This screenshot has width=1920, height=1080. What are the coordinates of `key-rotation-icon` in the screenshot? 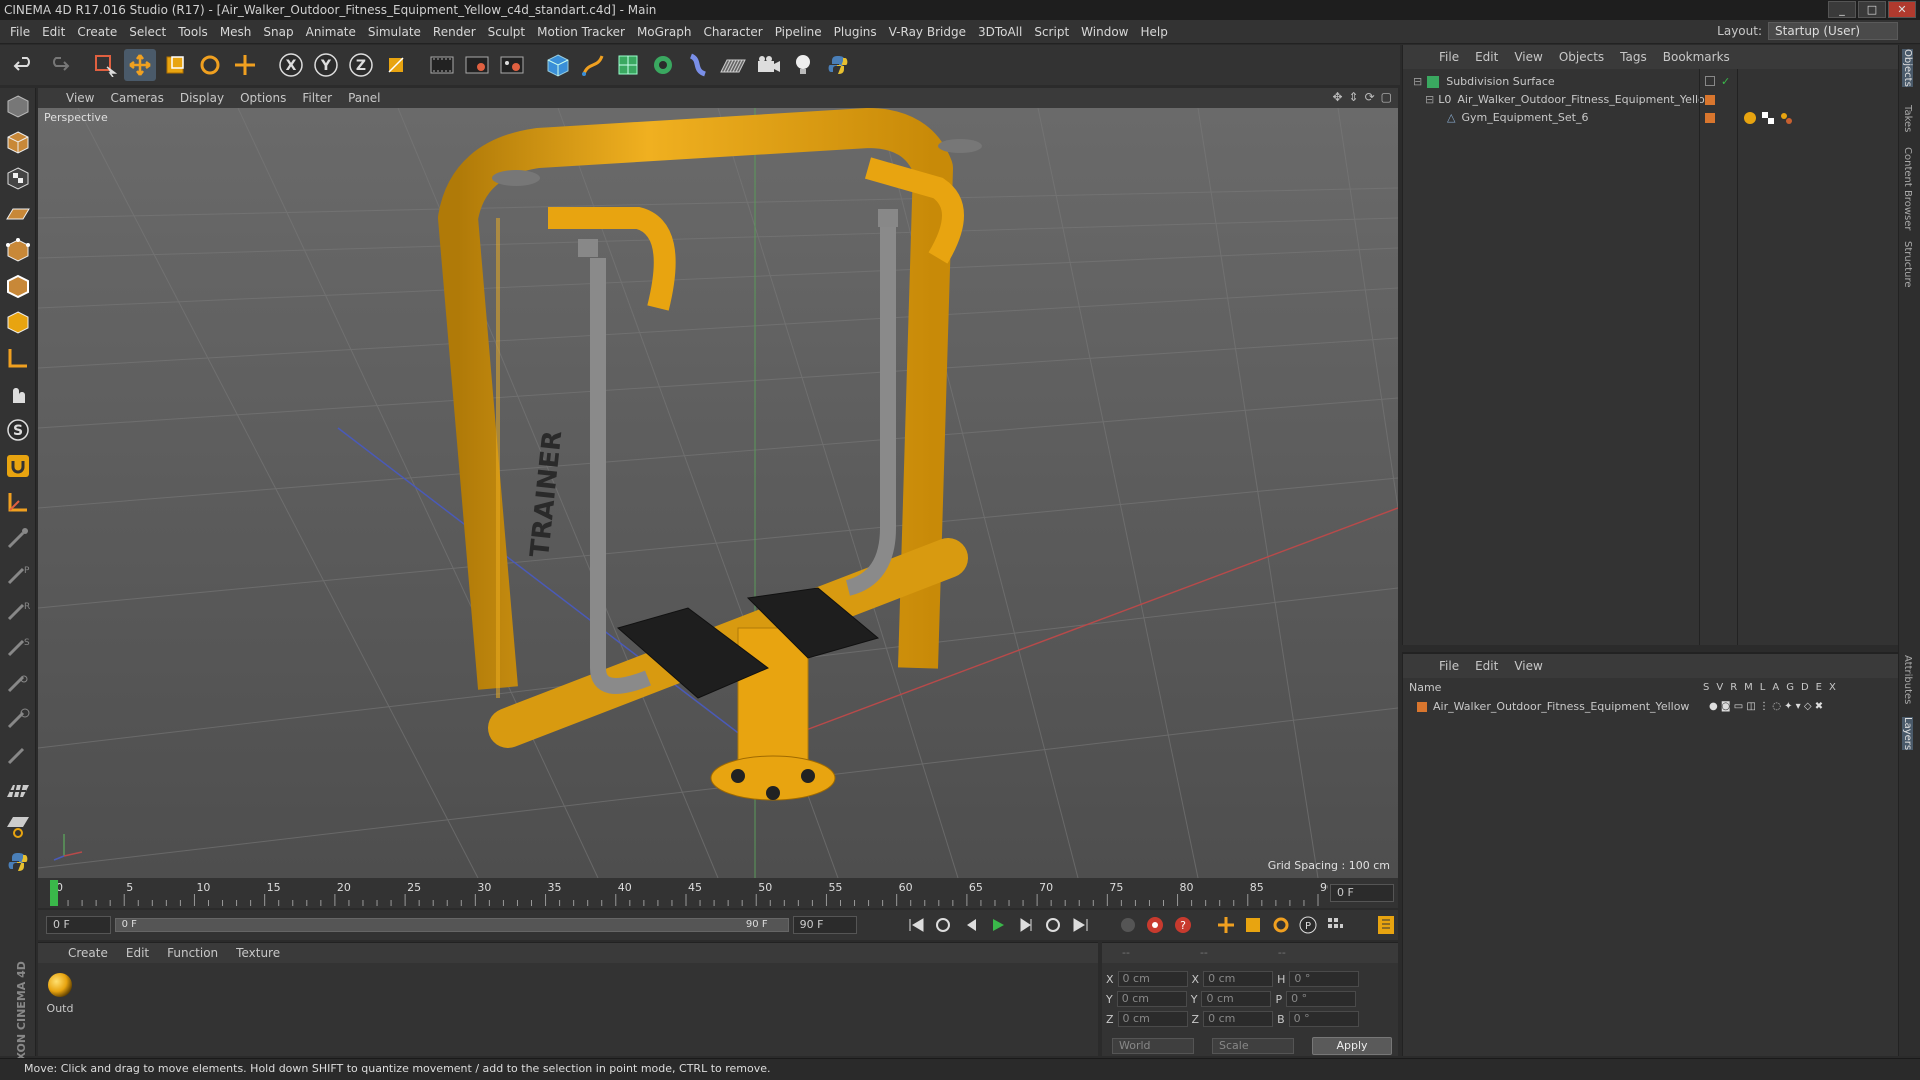 It's located at (1280, 925).